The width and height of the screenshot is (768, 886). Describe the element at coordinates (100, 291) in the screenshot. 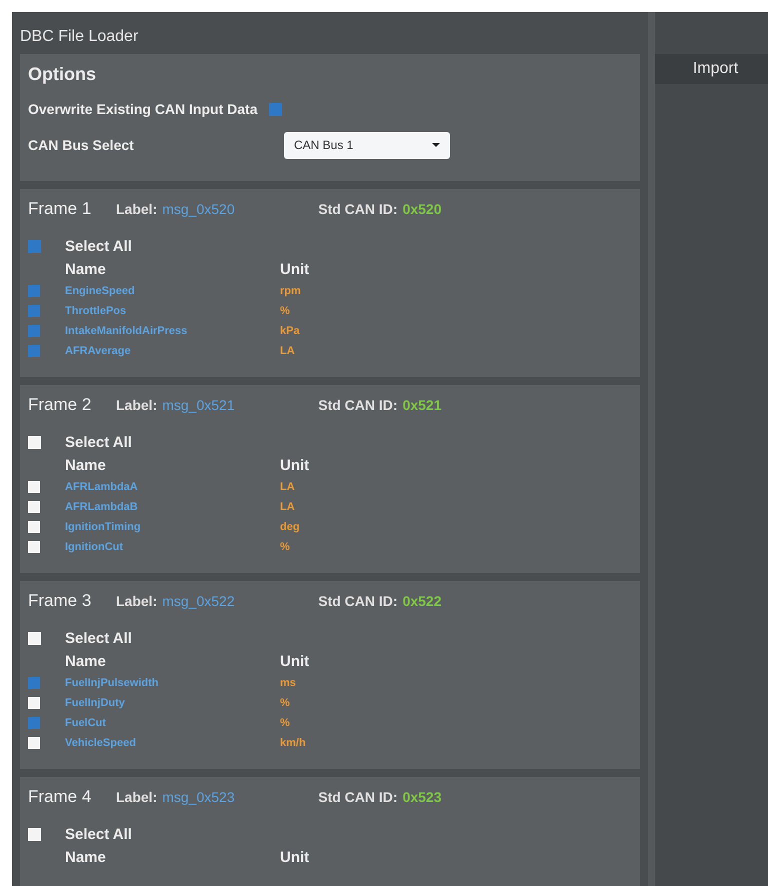

I see `signal-name: EngineSpeed` at that location.